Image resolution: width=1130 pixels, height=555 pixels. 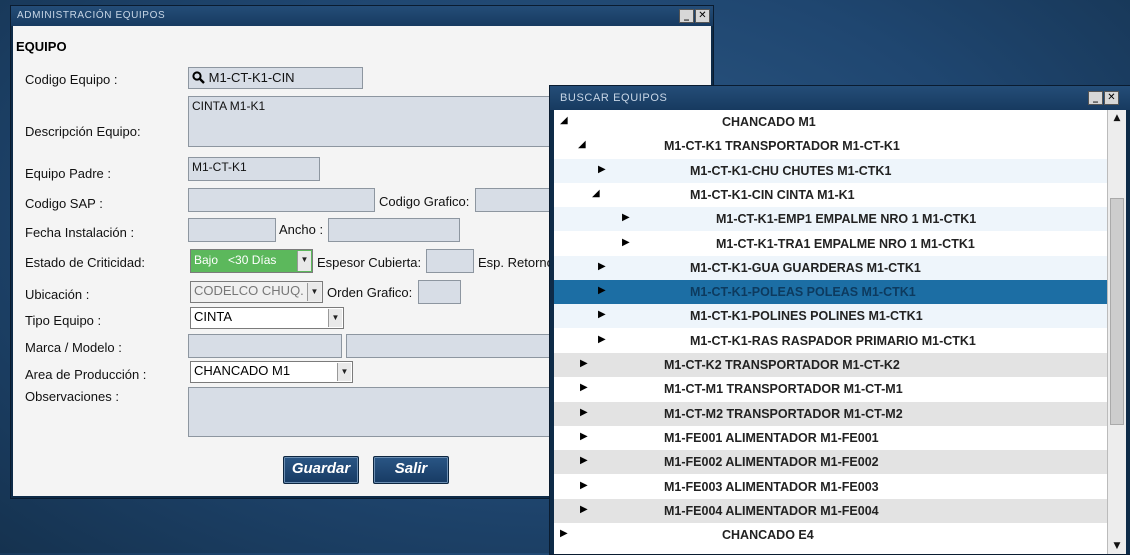 What do you see at coordinates (439, 292) in the screenshot?
I see `orden-grafico-field` at bounding box center [439, 292].